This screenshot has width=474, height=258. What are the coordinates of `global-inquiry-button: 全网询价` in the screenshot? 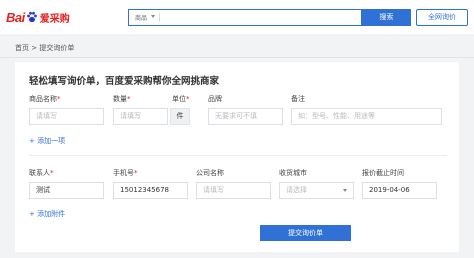 It's located at (442, 17).